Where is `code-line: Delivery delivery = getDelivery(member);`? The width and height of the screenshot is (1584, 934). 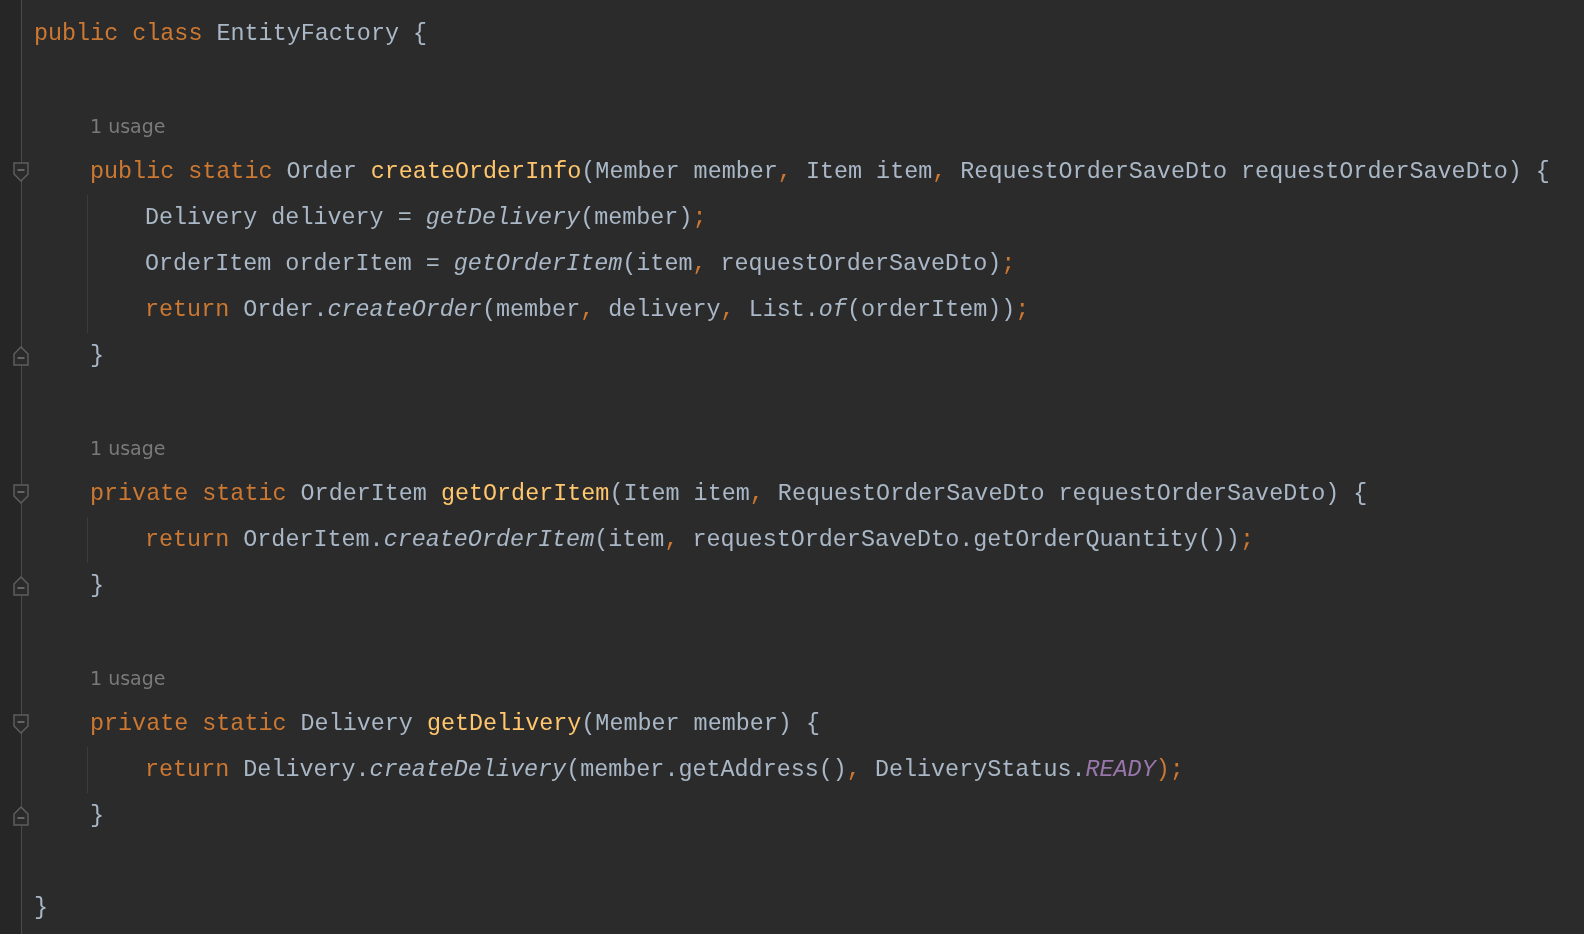
code-line: Delivery delivery = getDelivery(member); is located at coordinates (426, 218).